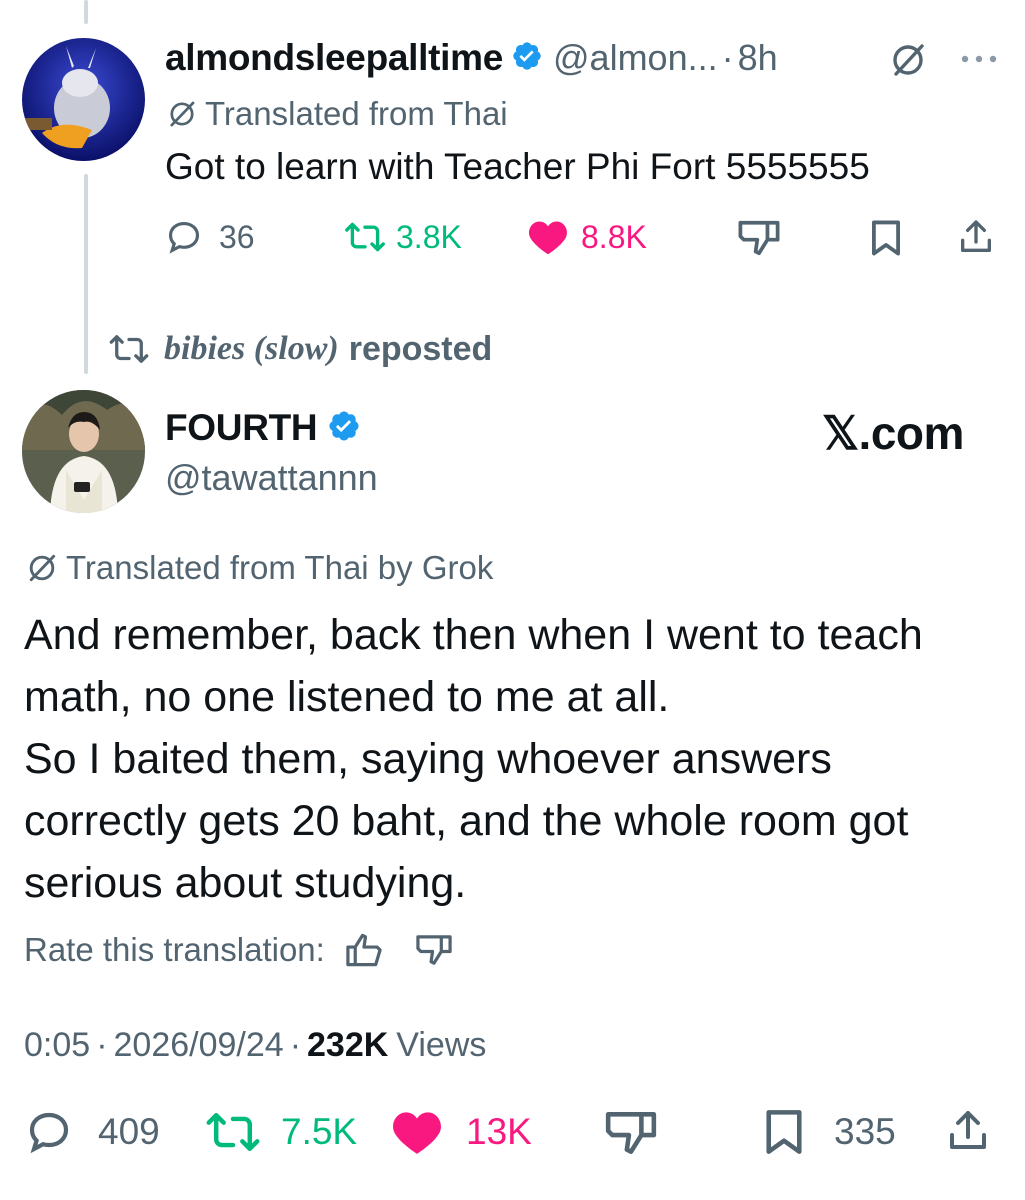 This screenshot has height=1200, width=1025. Describe the element at coordinates (92, 1132) in the screenshot. I see `reply-action: 409` at that location.